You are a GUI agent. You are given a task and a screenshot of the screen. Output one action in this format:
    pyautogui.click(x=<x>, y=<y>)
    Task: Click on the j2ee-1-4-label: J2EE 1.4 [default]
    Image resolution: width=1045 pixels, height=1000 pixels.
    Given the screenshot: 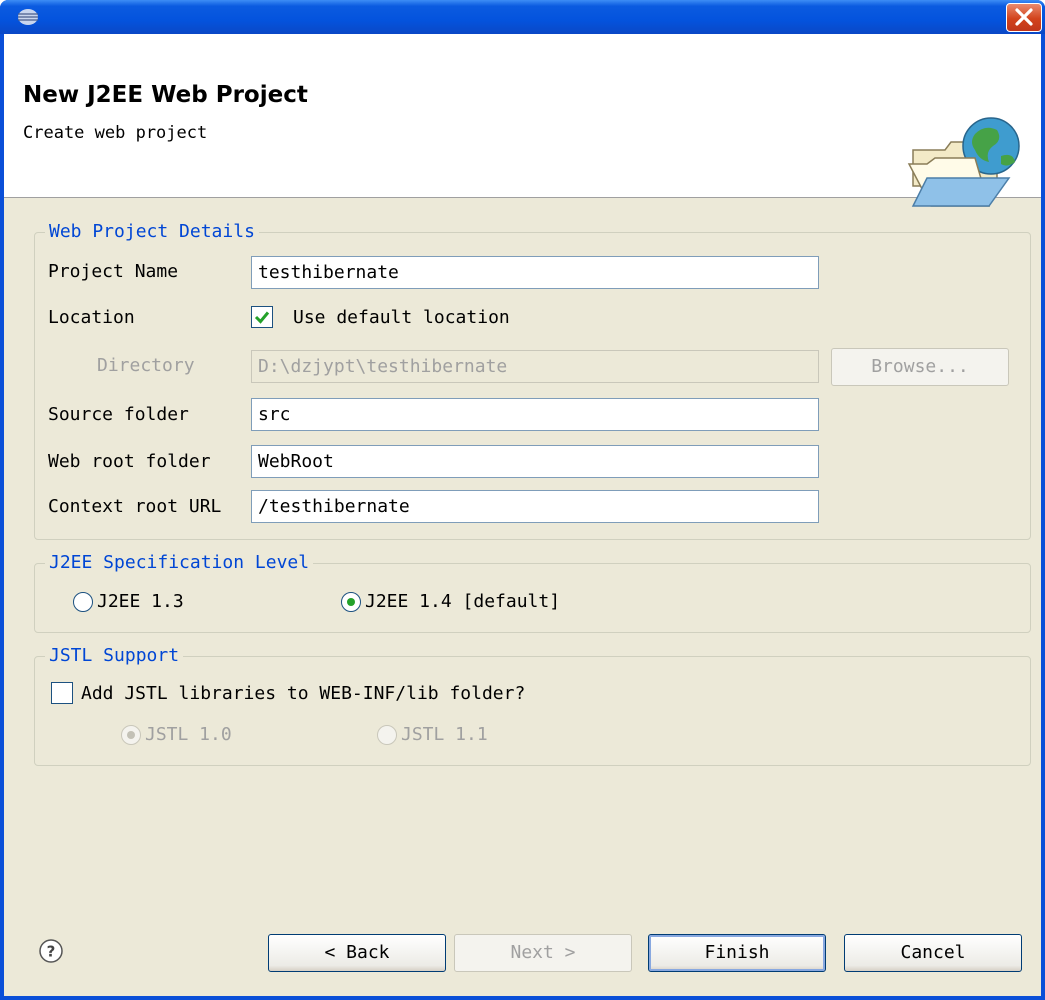 What is the action you would take?
    pyautogui.click(x=462, y=602)
    